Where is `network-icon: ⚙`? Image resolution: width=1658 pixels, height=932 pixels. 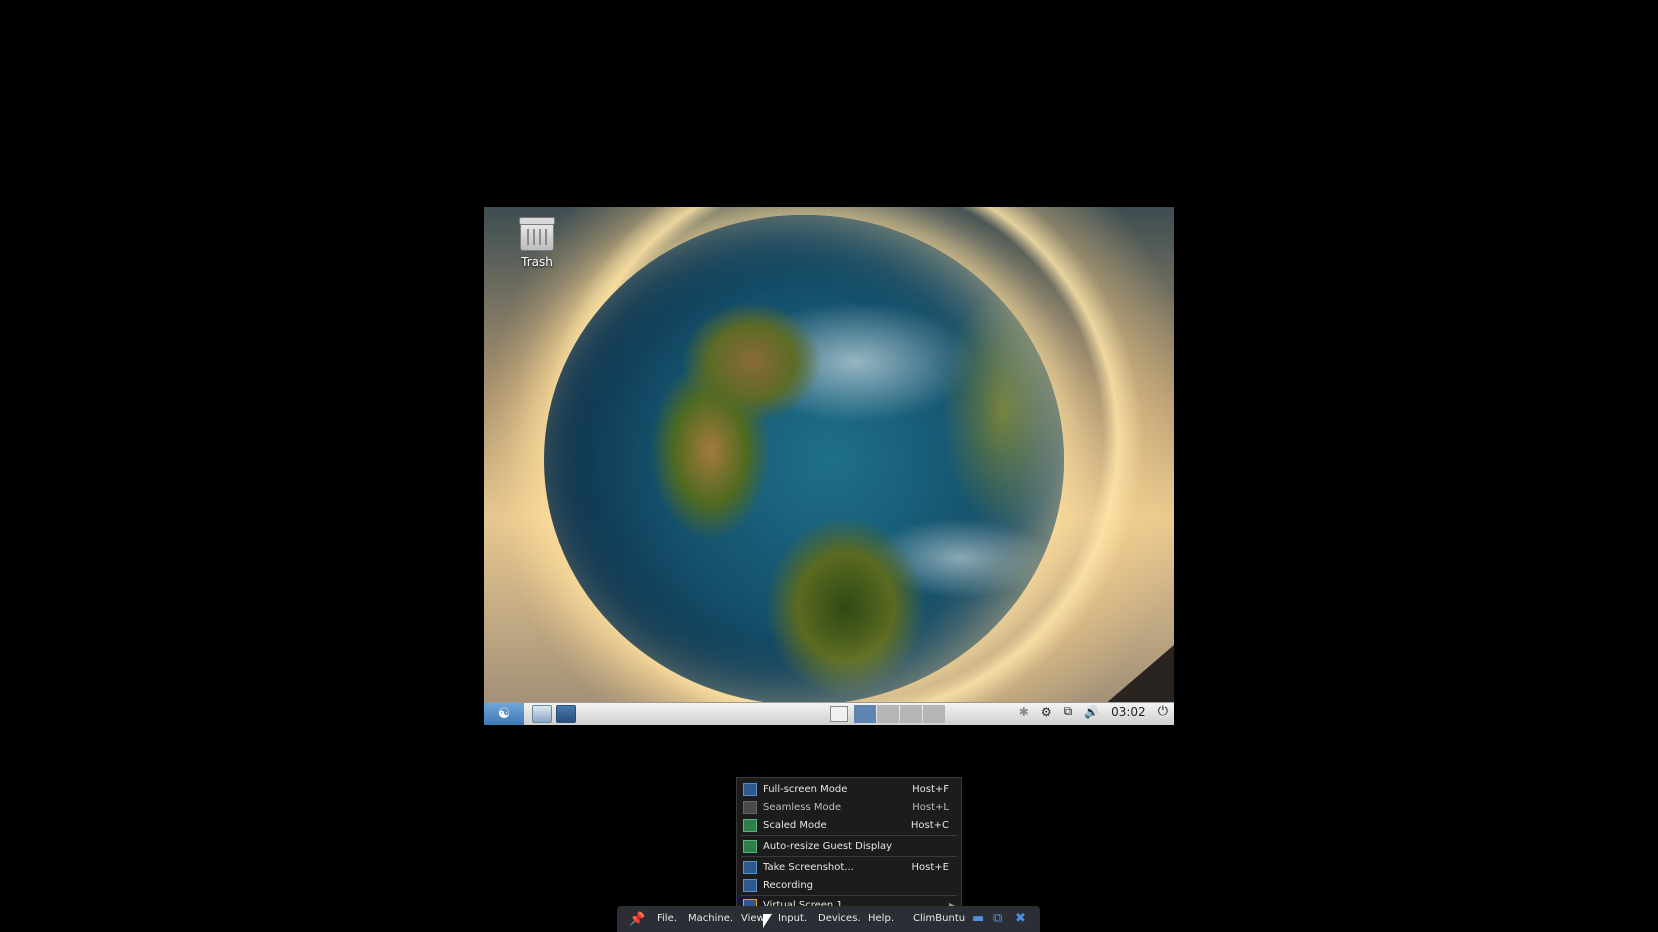 network-icon: ⚙ is located at coordinates (1046, 712).